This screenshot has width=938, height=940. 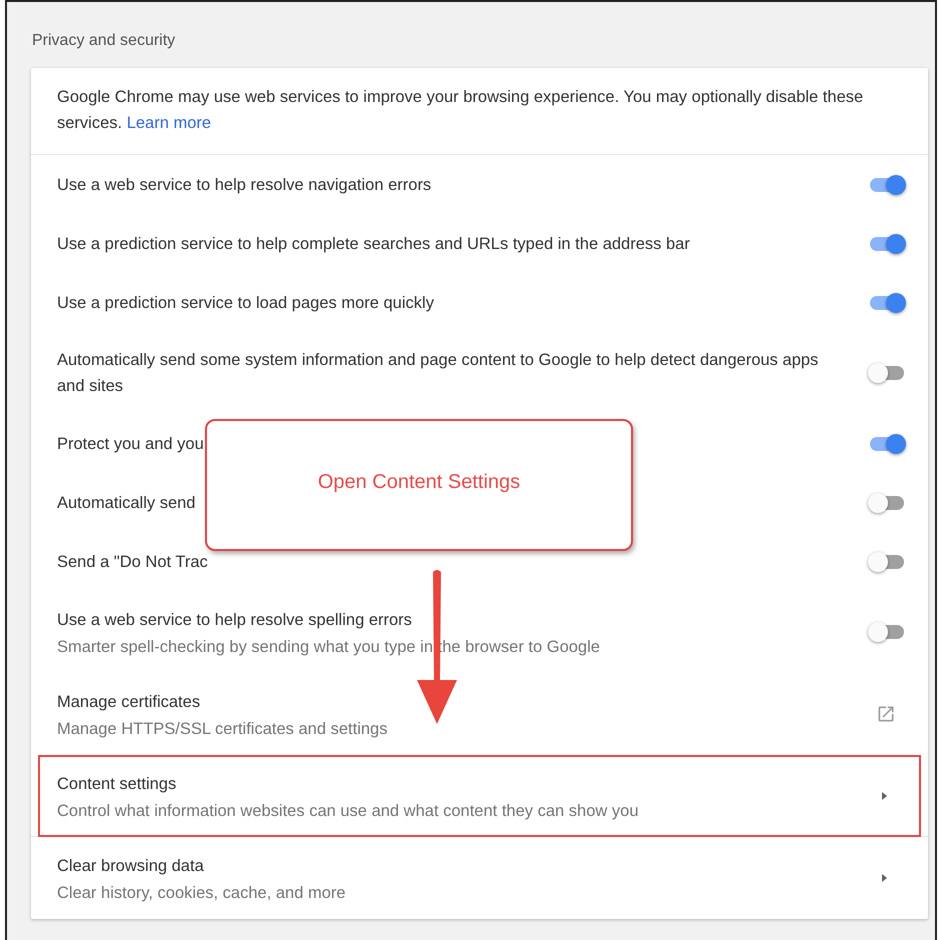 What do you see at coordinates (348, 811) in the screenshot?
I see `setting-description: Control what information websites can use and what content they can show you` at bounding box center [348, 811].